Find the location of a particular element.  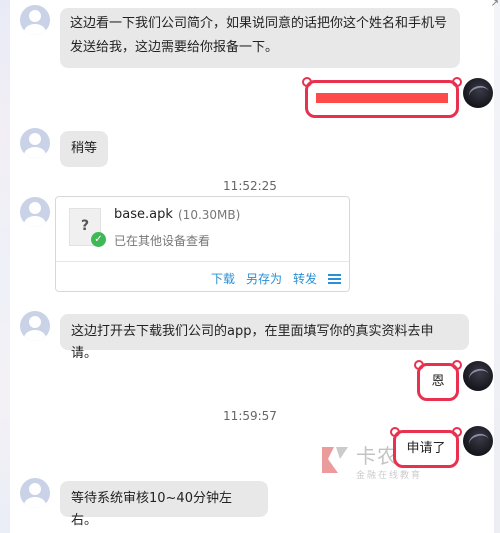

file-name: base.apk is located at coordinates (143, 214).